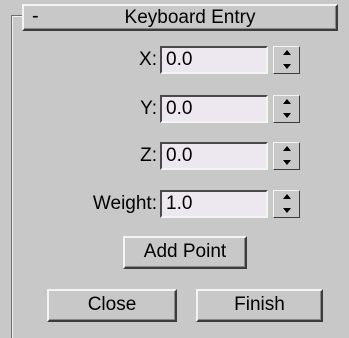  I want to click on weight-field-row: Weight: 1.0, so click(174, 204).